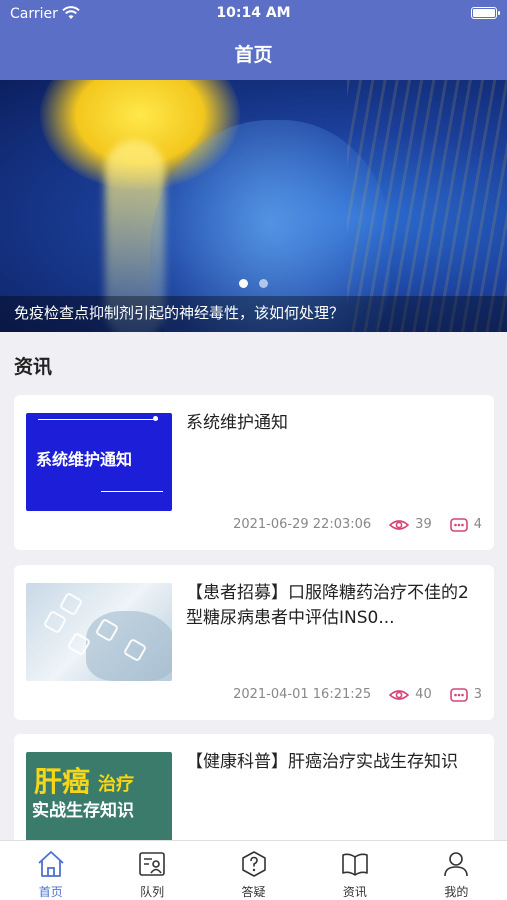 The width and height of the screenshot is (507, 900). Describe the element at coordinates (50, 892) in the screenshot. I see `tab-label: 首页` at that location.